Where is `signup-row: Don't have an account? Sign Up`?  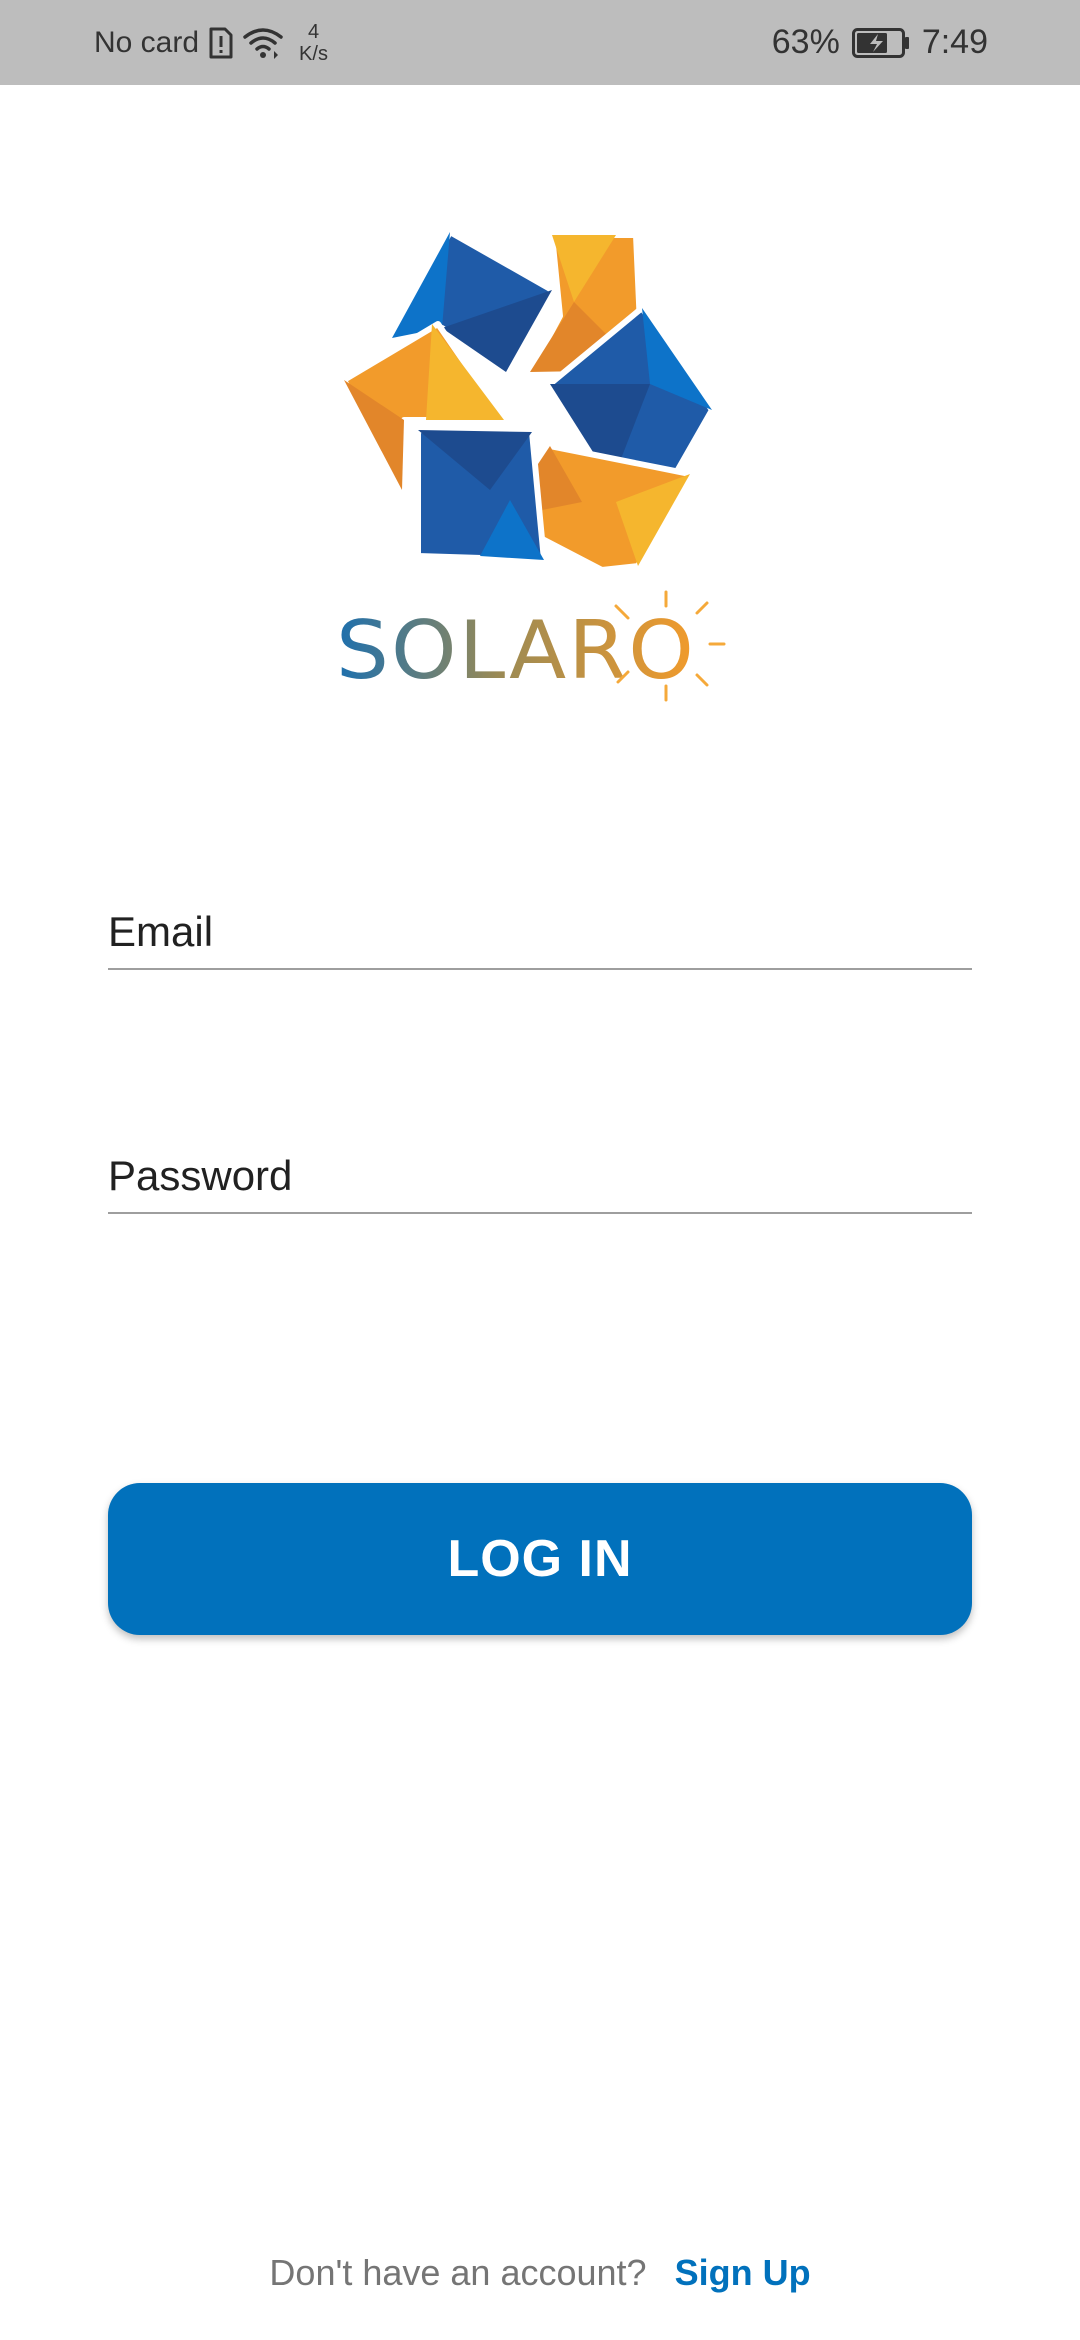 signup-row: Don't have an account? Sign Up is located at coordinates (540, 2273).